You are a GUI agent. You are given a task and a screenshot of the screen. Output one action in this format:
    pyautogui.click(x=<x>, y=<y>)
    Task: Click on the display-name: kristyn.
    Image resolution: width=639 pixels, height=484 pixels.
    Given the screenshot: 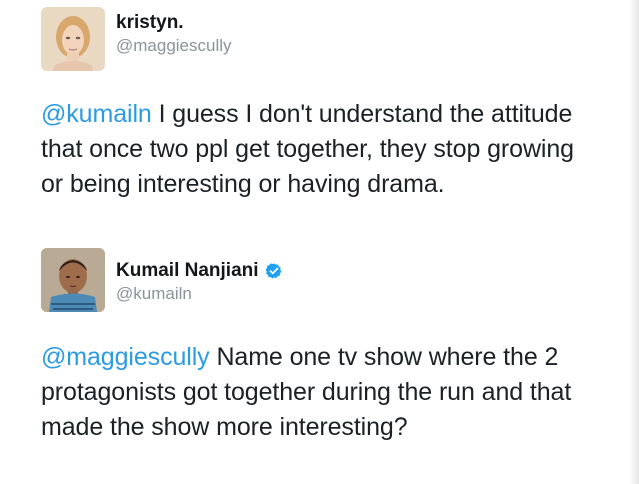 What is the action you would take?
    pyautogui.click(x=150, y=23)
    